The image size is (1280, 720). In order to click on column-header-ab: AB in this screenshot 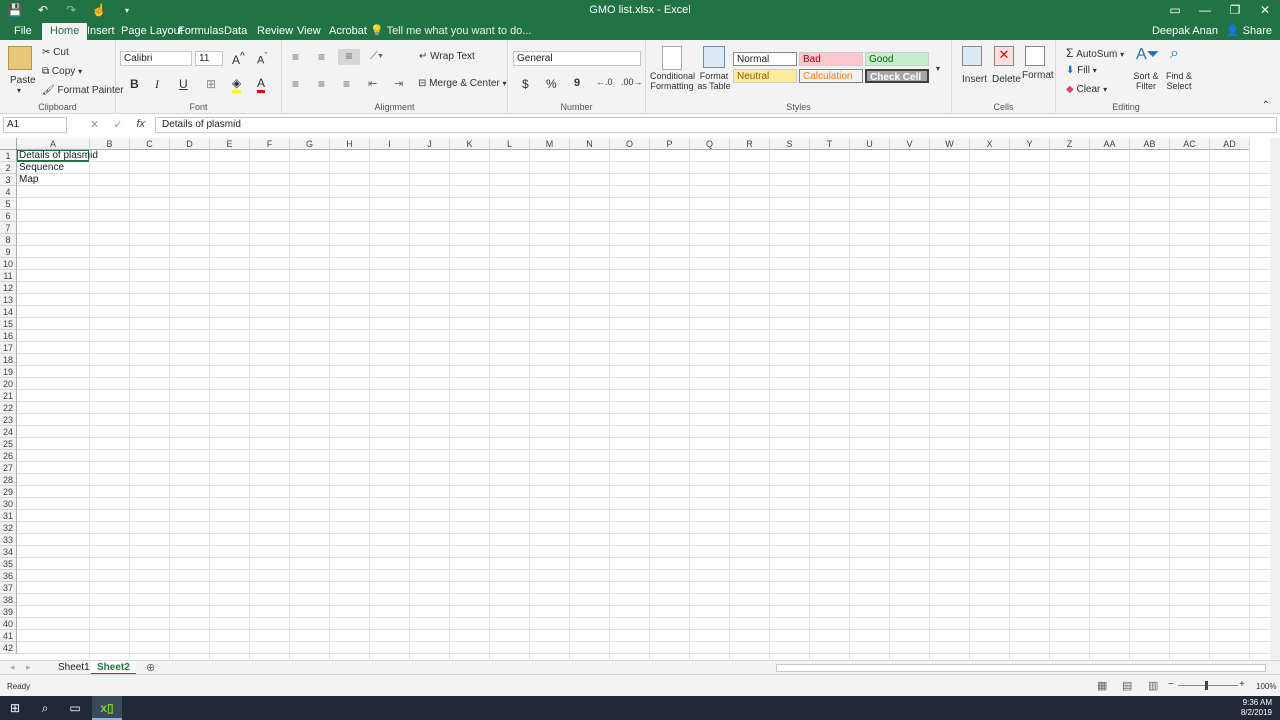, I will do `click(1150, 144)`.